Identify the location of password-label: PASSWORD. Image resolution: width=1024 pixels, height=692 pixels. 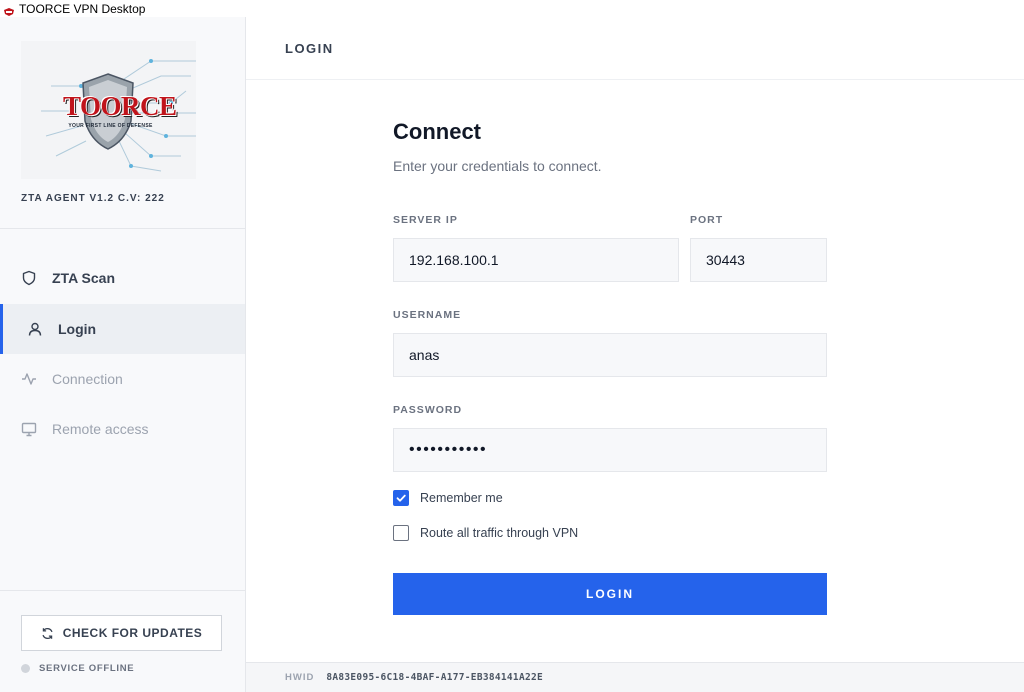
(428, 410).